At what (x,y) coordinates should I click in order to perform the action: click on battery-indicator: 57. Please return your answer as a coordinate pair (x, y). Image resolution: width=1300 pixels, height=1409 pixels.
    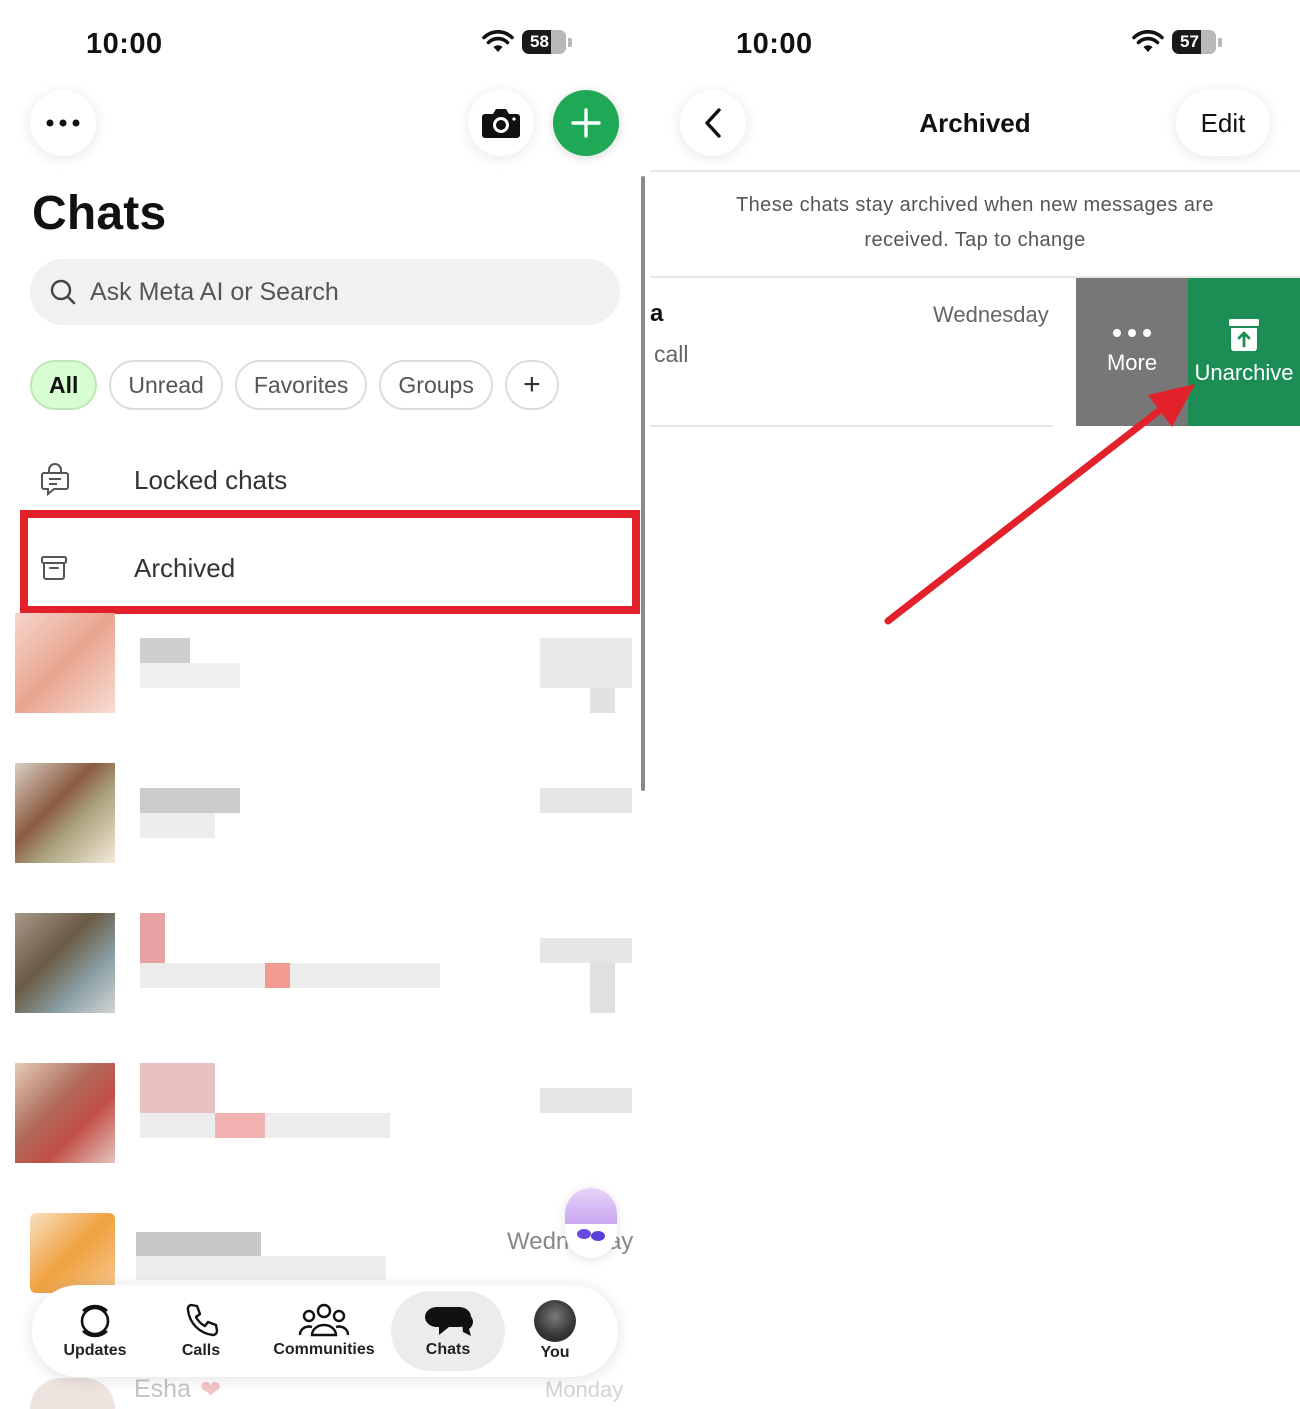
    Looking at the image, I should click on (1194, 42).